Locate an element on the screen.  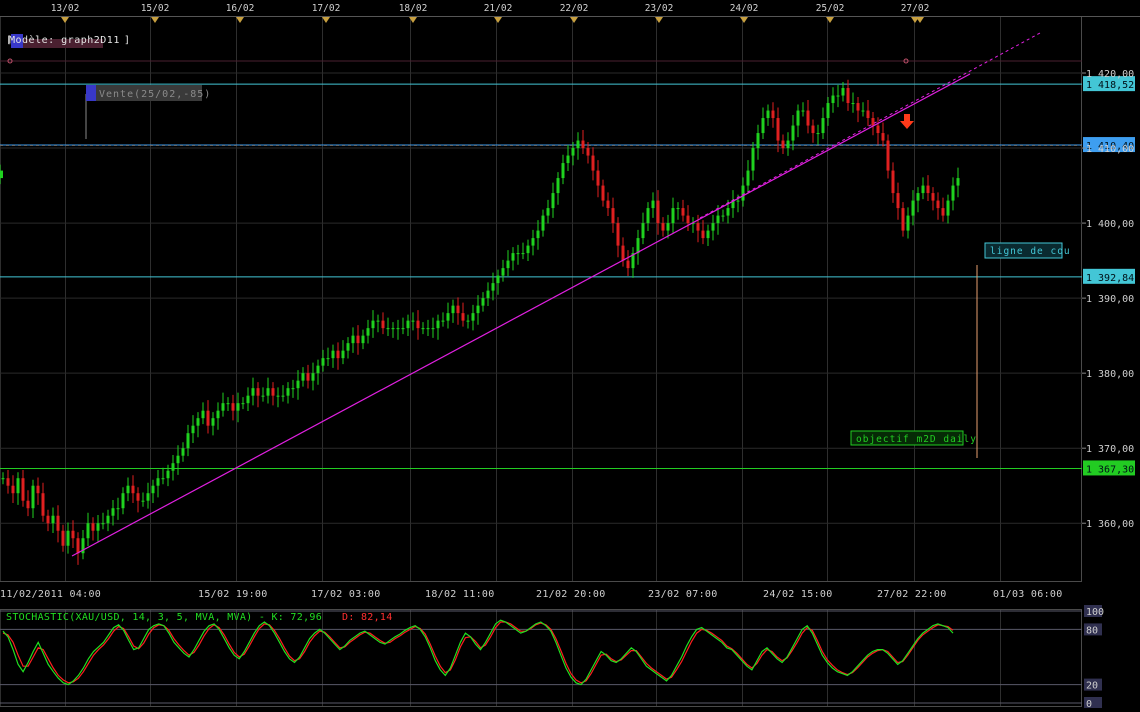
price-level-label: 1 392,84 is located at coordinates (1110, 278).